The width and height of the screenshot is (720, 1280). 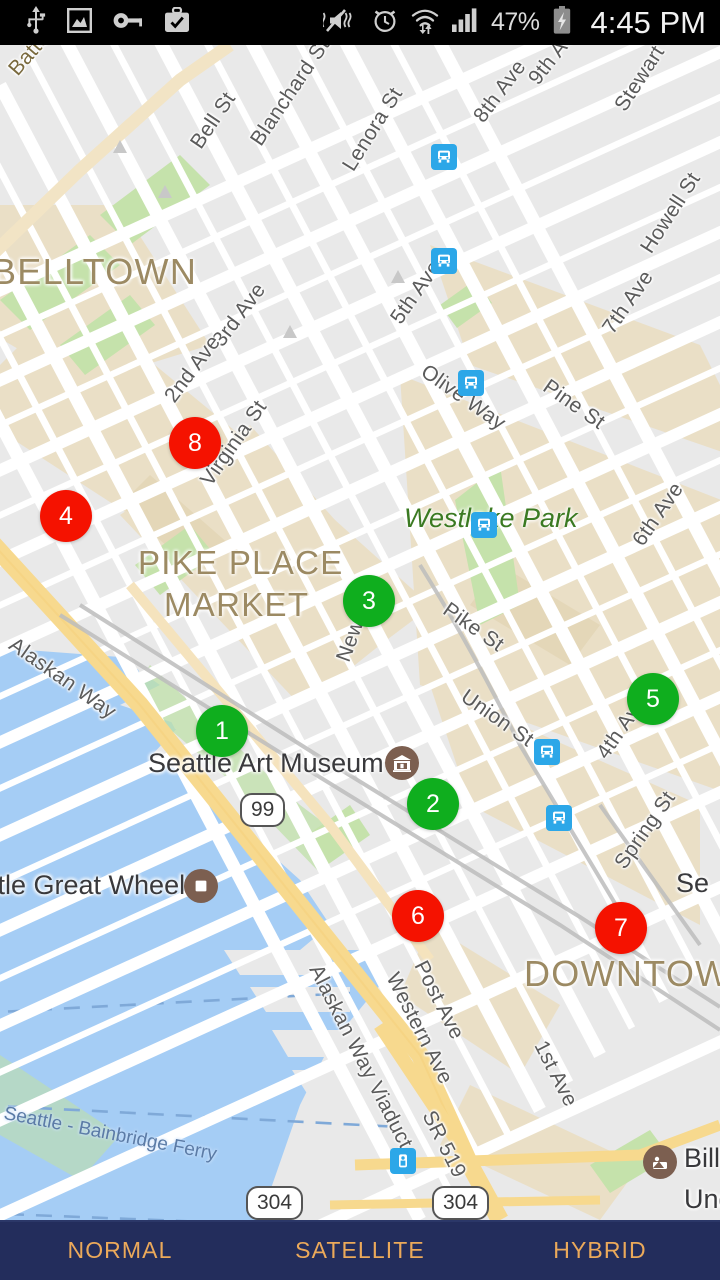 I want to click on marker-number: 6, so click(x=418, y=915).